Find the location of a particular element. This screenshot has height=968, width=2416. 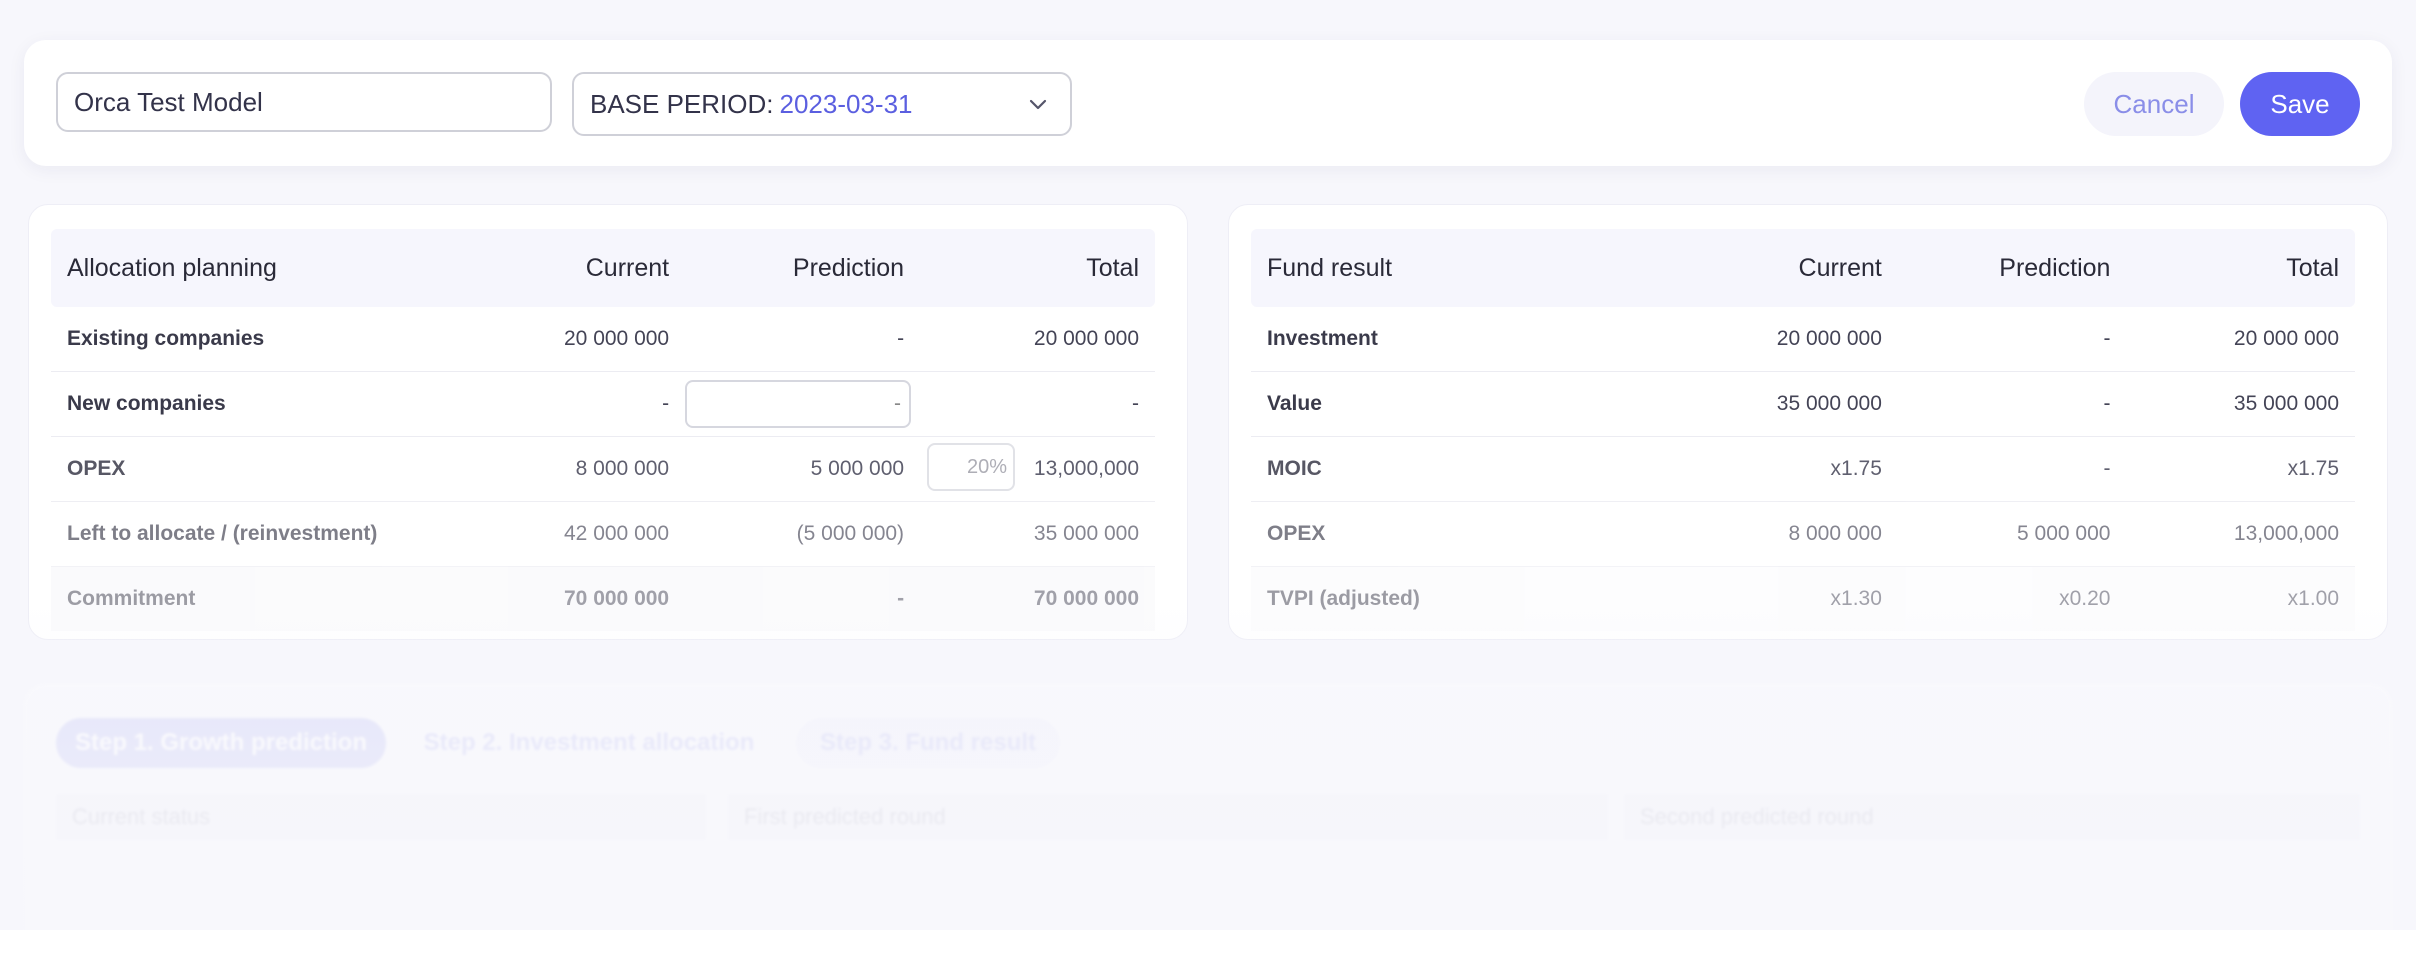

tab-step-3: Step 3. Fund result is located at coordinates (928, 743).